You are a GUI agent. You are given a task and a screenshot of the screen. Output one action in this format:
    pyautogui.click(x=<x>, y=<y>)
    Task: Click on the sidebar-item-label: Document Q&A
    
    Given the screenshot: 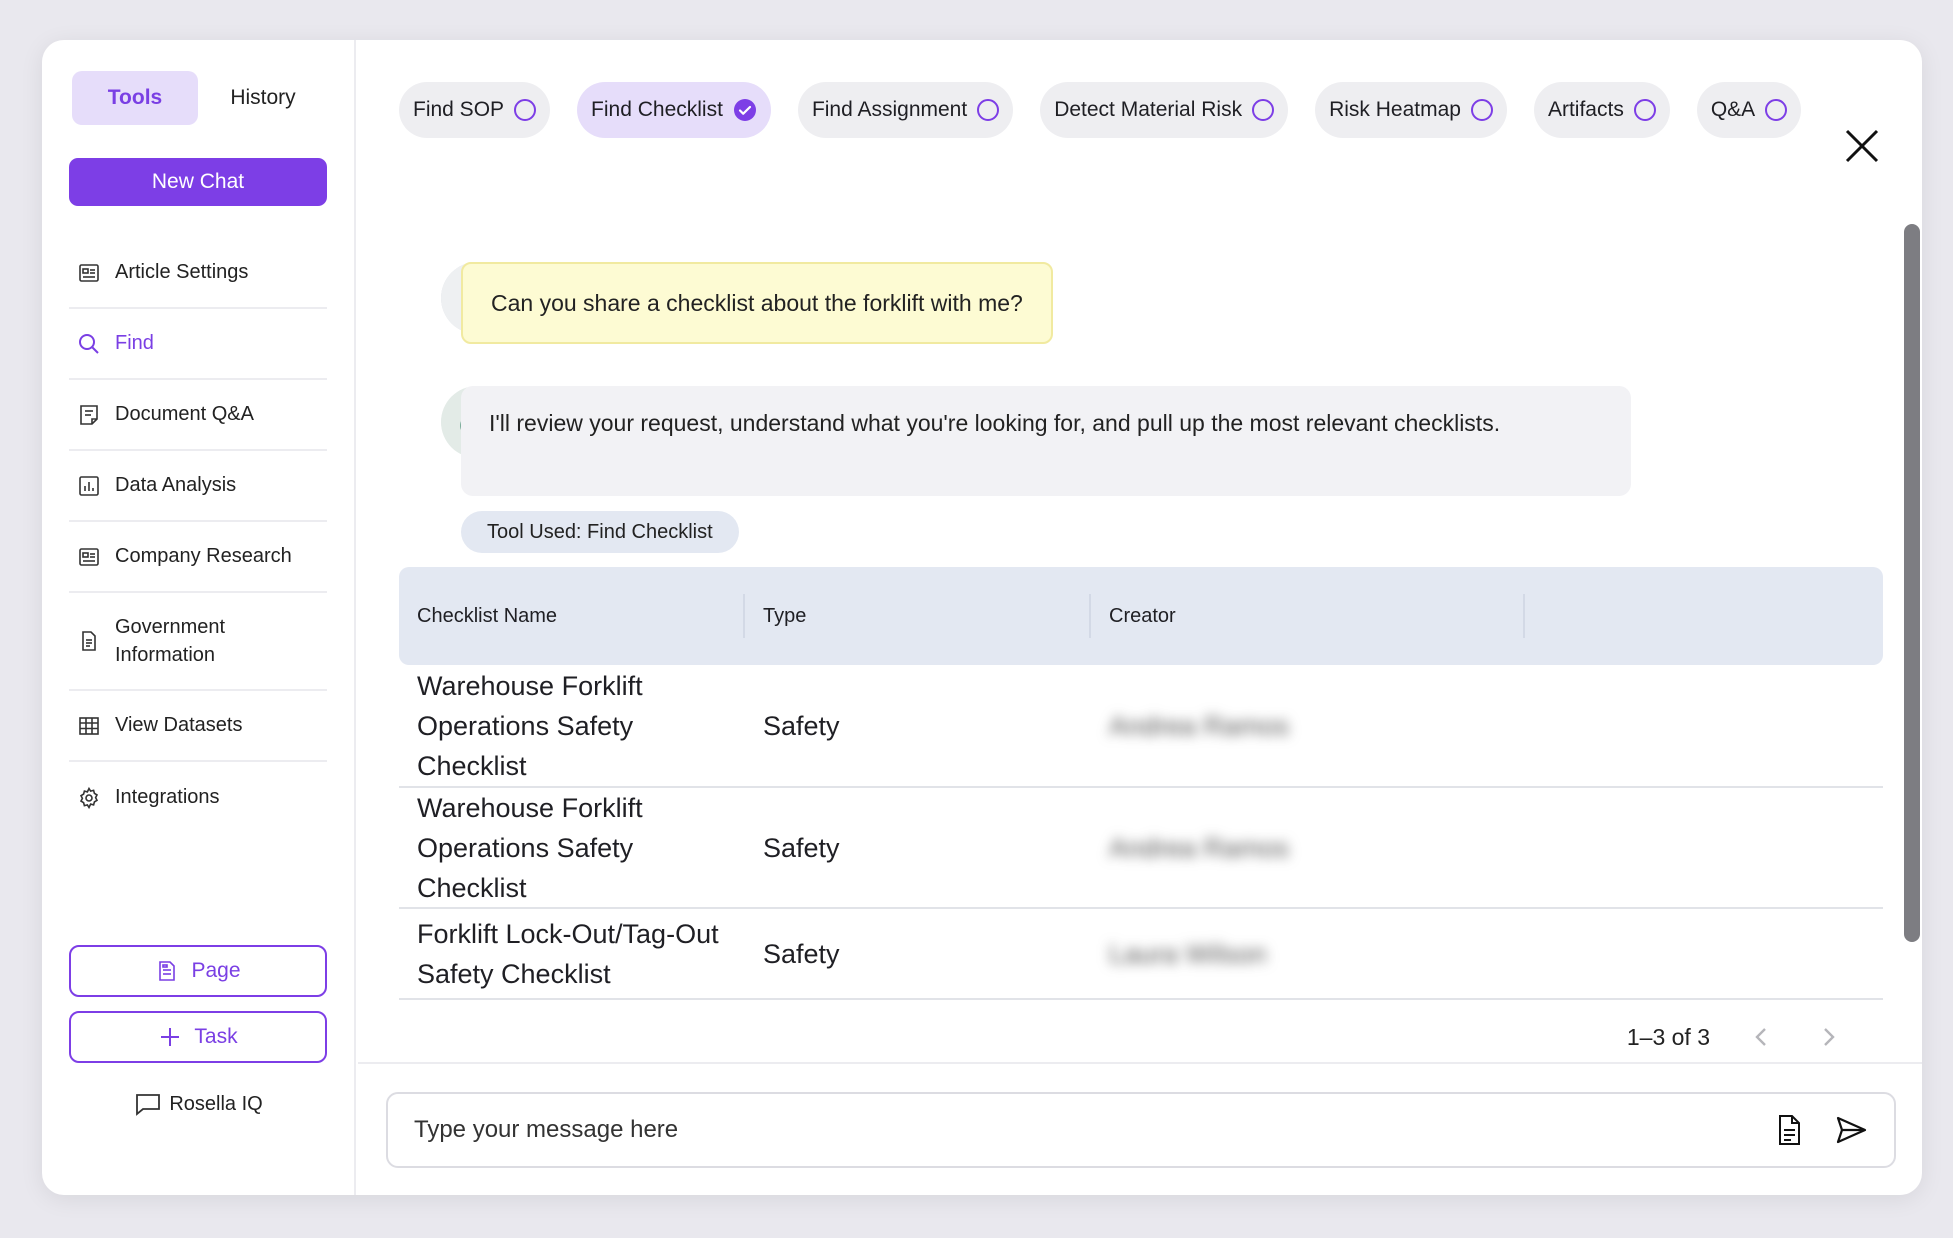 What is the action you would take?
    pyautogui.click(x=184, y=414)
    